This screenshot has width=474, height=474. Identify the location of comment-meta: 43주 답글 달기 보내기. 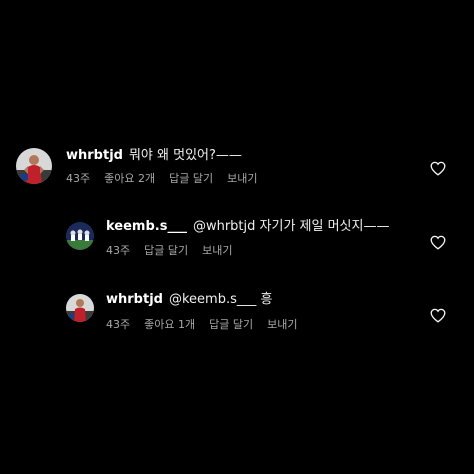
(176, 251).